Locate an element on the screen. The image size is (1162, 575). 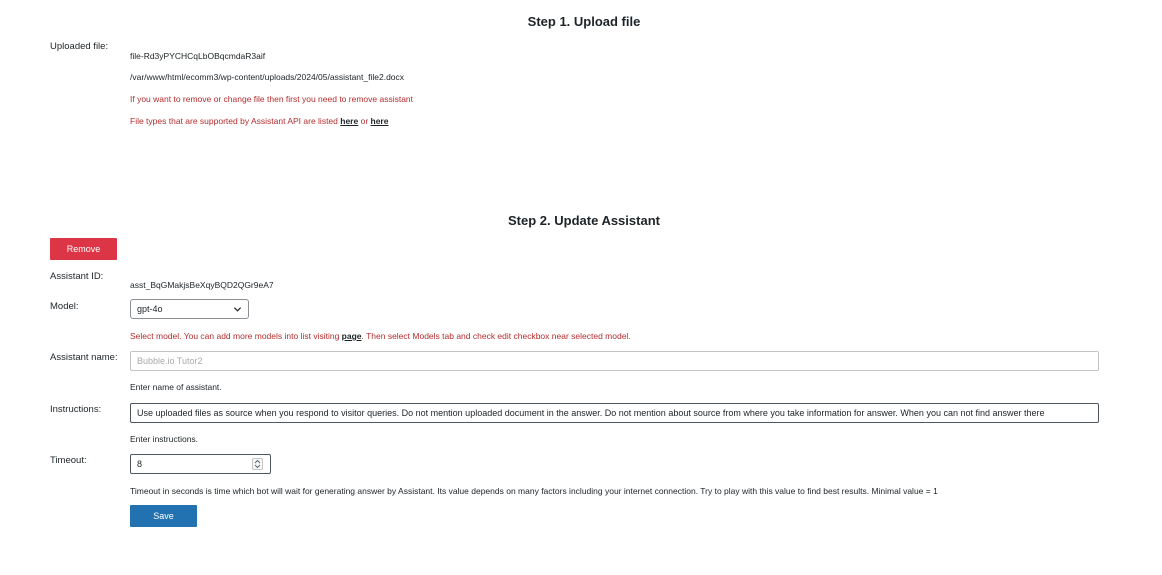
save-button: Save is located at coordinates (163, 516).